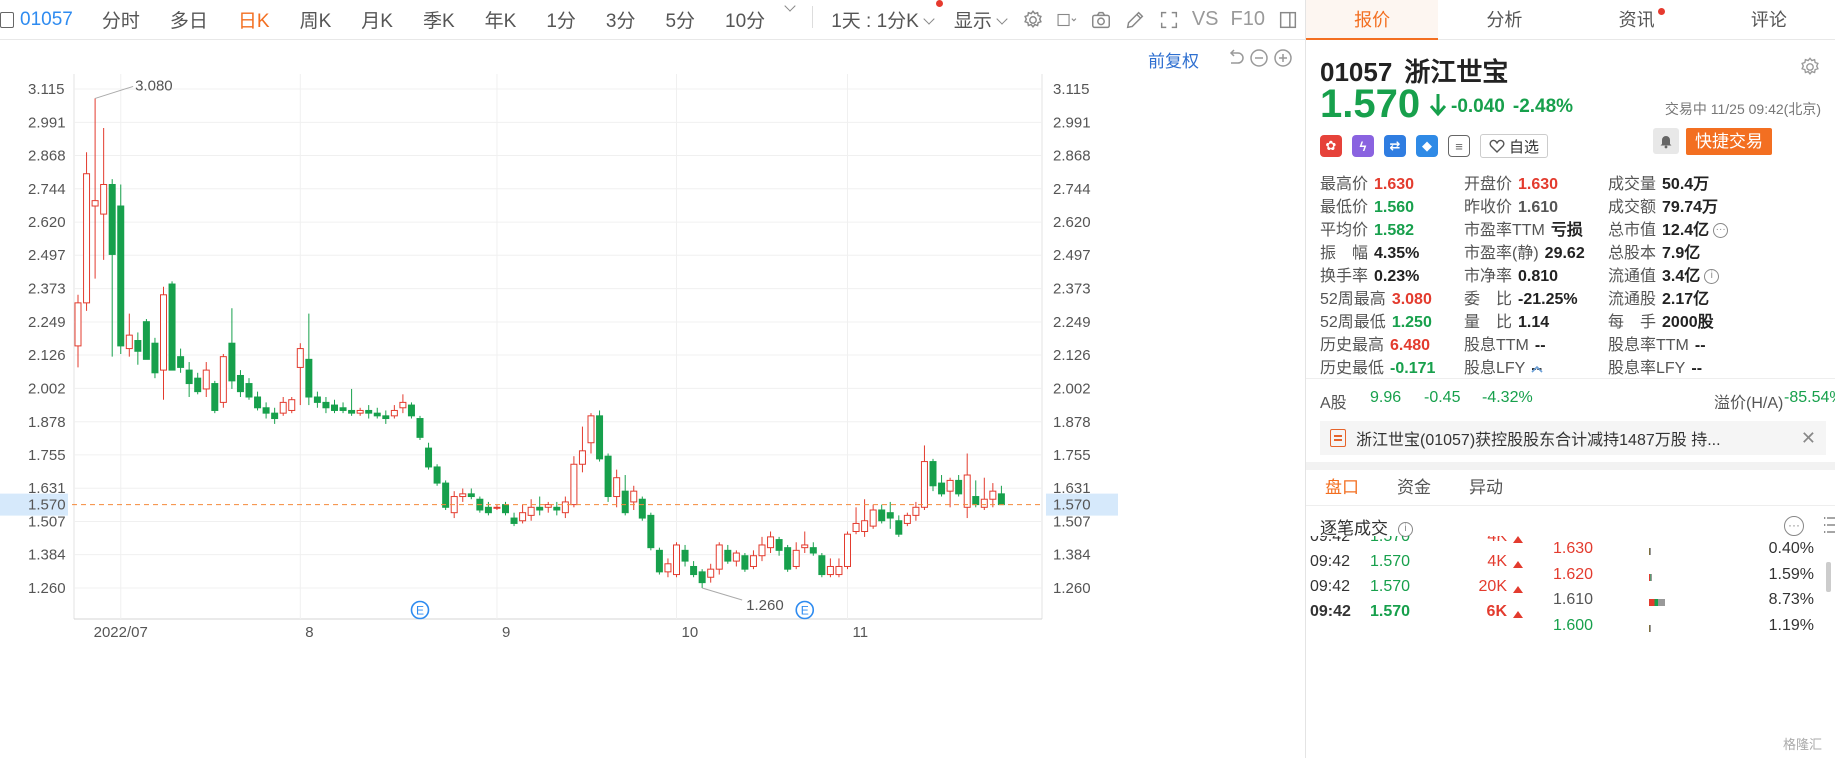 The height and width of the screenshot is (758, 1835). I want to click on sidebar-toggle-icon, so click(7, 20).